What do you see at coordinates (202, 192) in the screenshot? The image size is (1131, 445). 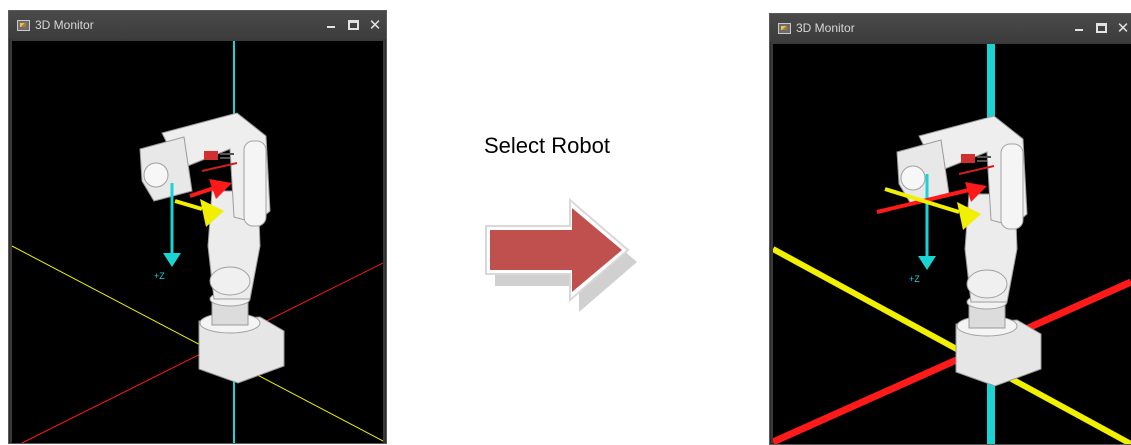 I see `tool-x-axis` at bounding box center [202, 192].